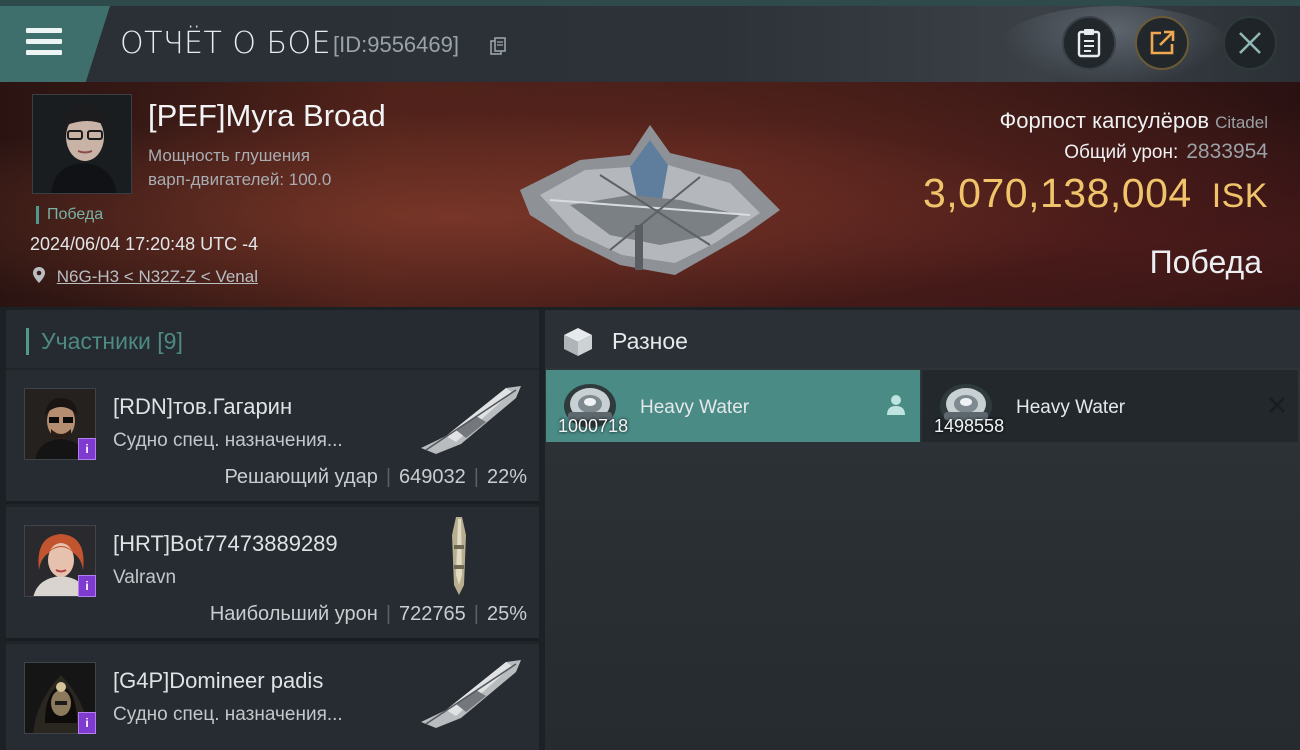 The image size is (1300, 750). I want to click on item-heavy-water-2: Heavy Water 1498558, so click(1110, 406).